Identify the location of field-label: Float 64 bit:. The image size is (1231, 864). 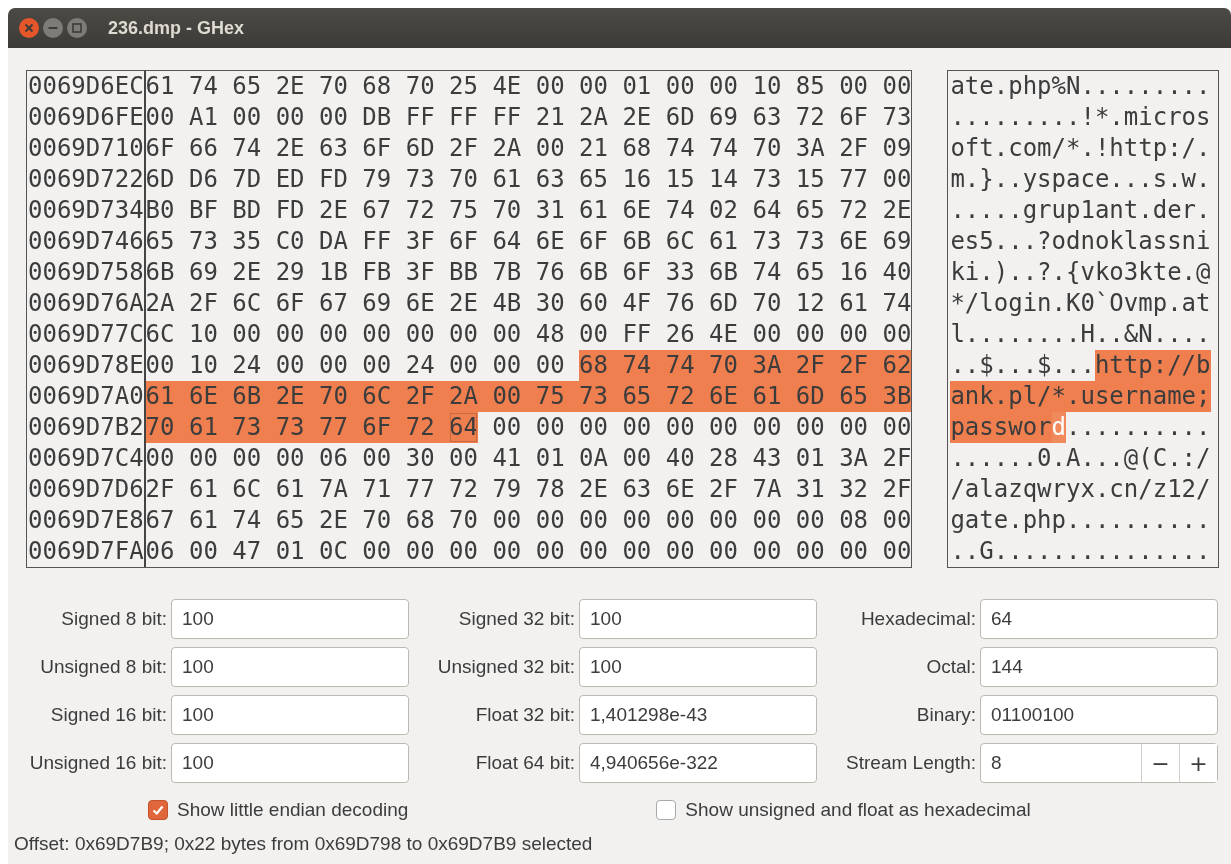
(524, 763).